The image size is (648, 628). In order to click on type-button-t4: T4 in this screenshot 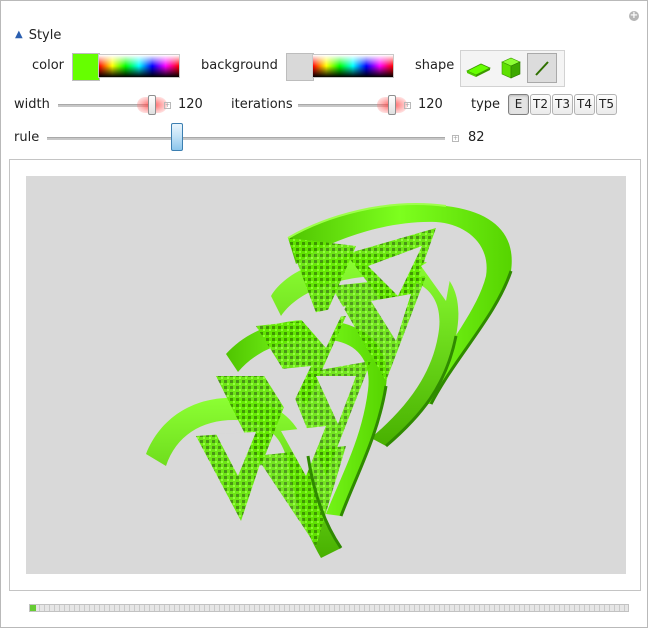, I will do `click(584, 104)`.